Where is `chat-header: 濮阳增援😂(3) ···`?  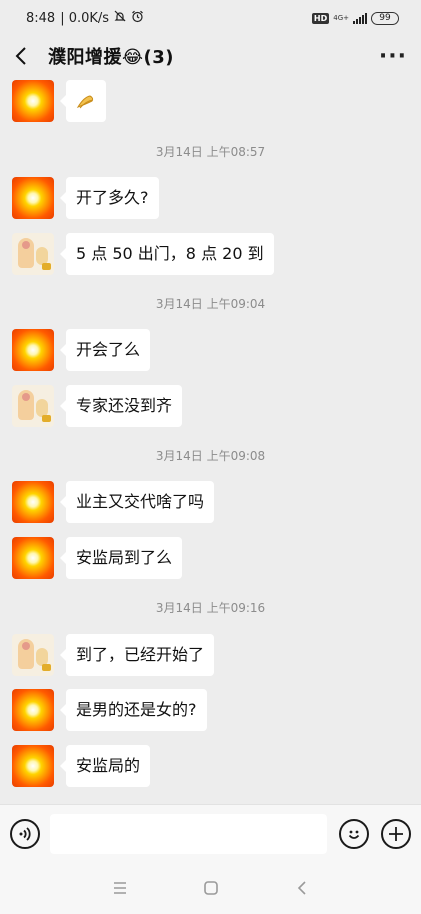 chat-header: 濮阳增援😂(3) ··· is located at coordinates (210, 56).